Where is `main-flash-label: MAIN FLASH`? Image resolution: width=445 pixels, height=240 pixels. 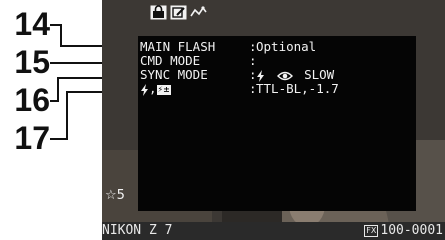 main-flash-label: MAIN FLASH is located at coordinates (178, 46).